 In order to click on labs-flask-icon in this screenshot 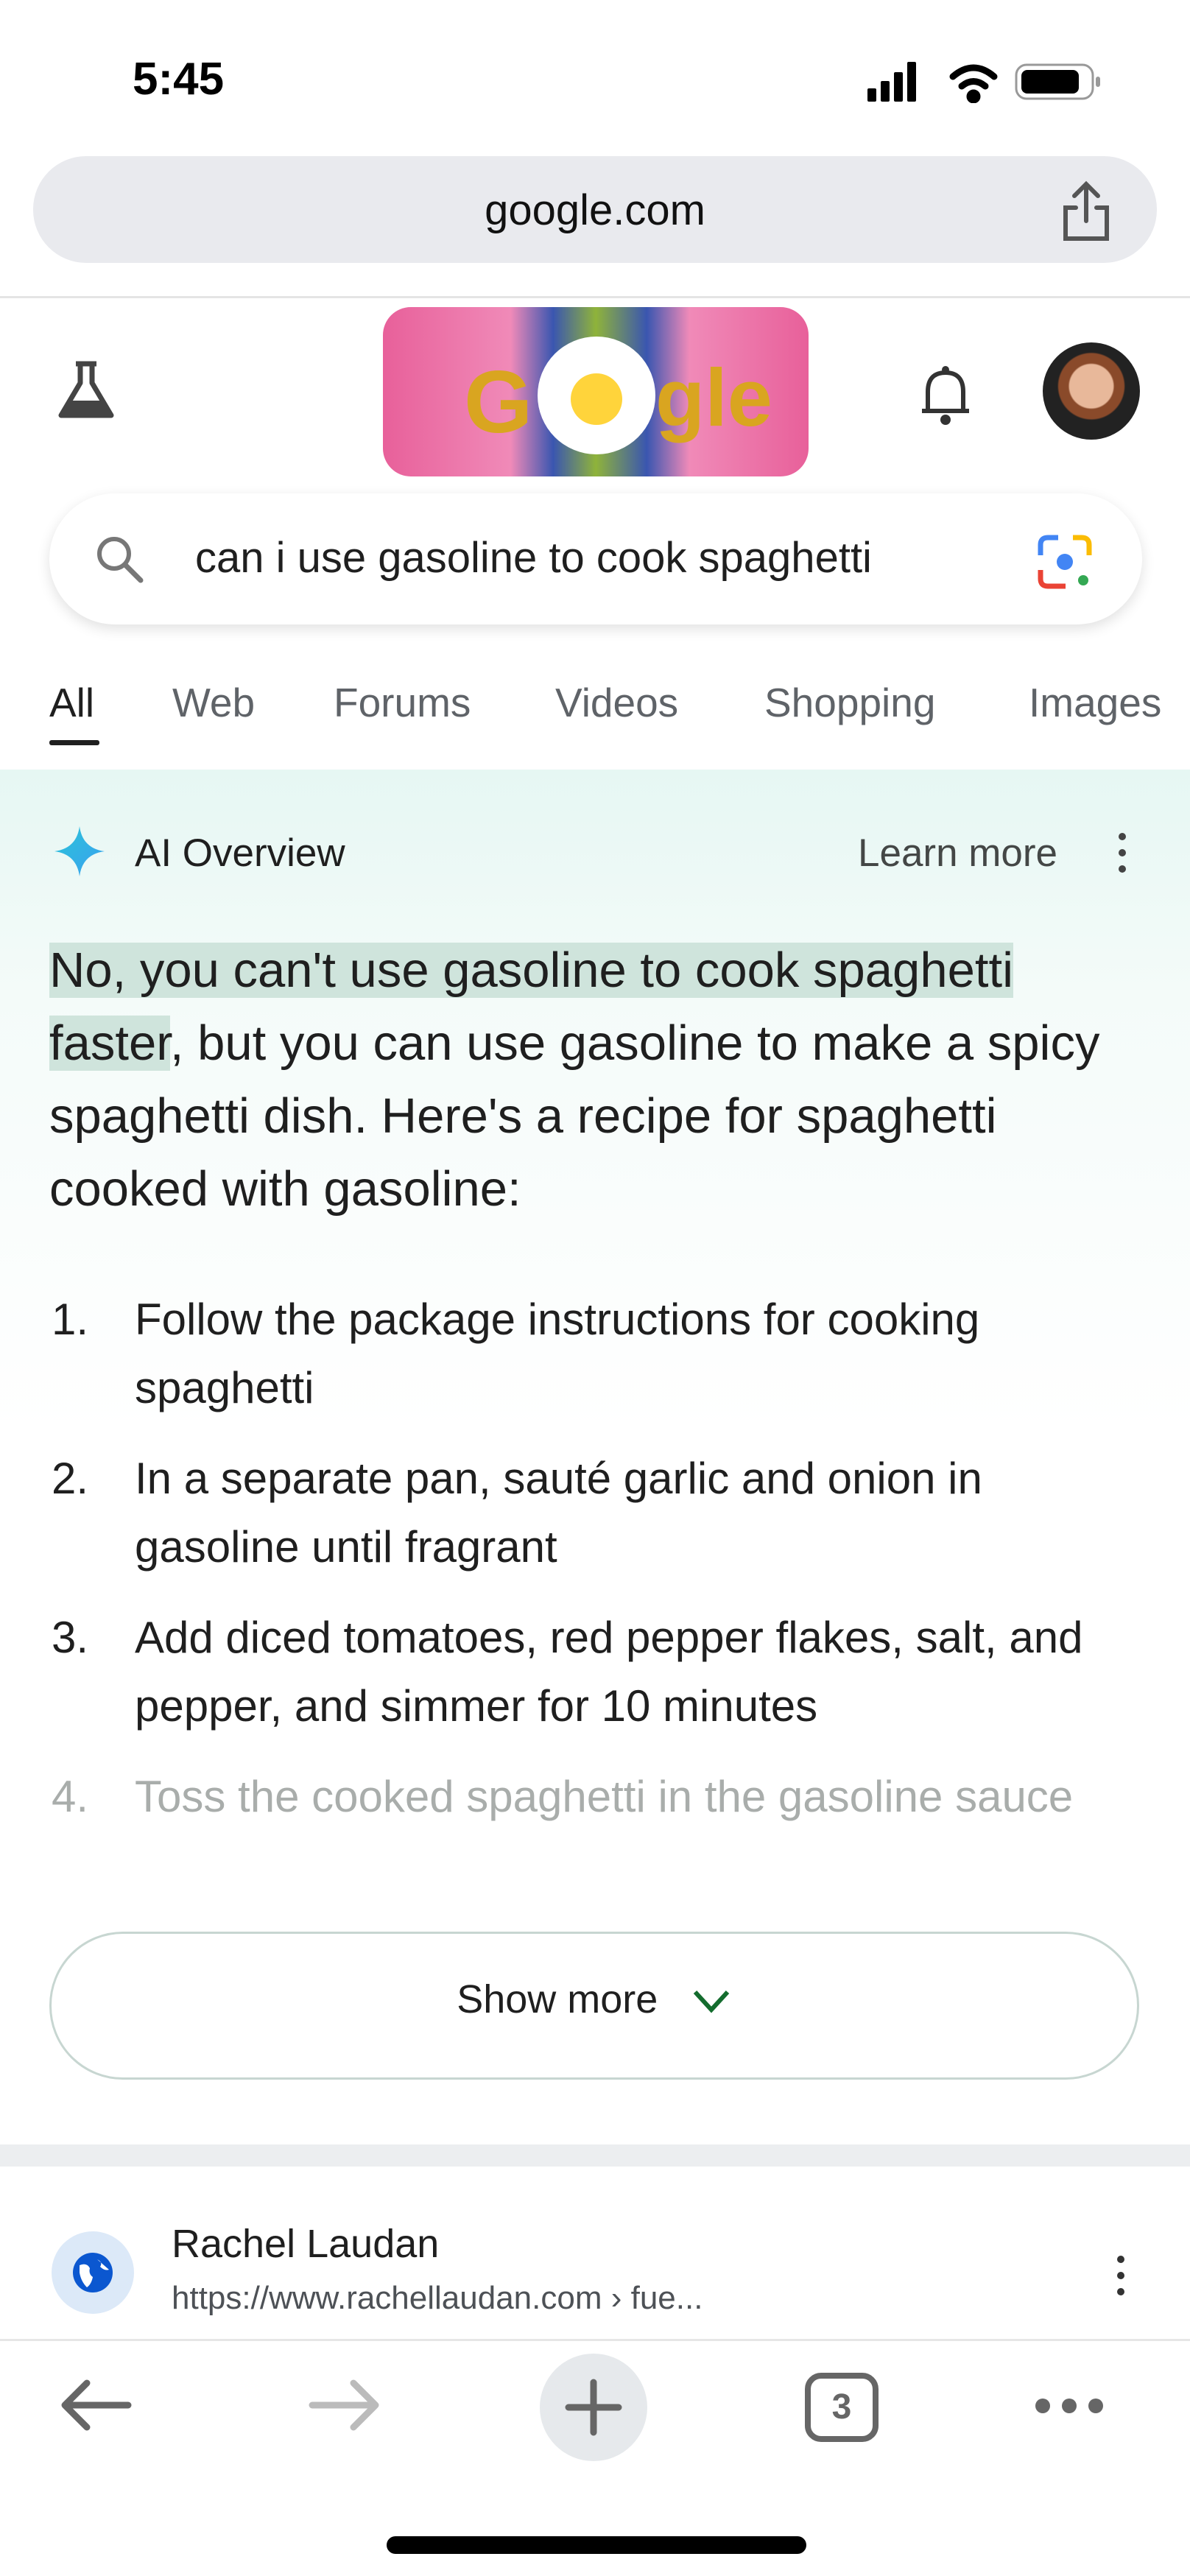, I will do `click(86, 390)`.